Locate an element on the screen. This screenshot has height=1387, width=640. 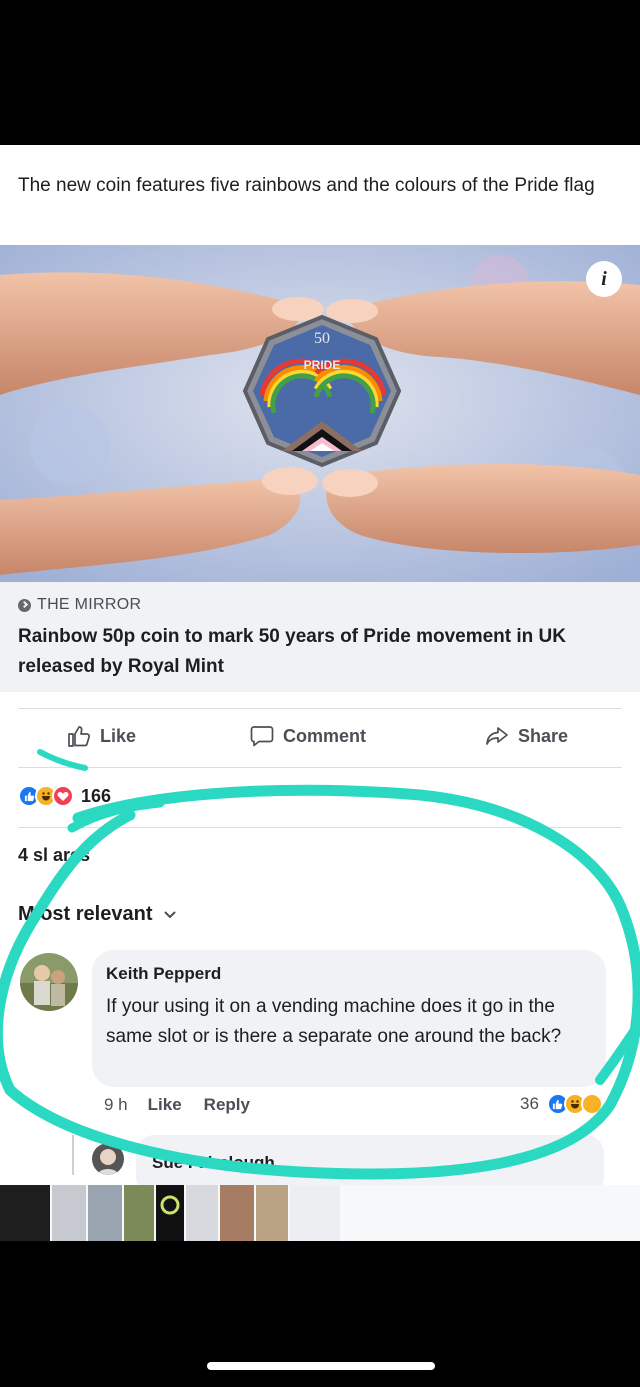
coin-word: PRIDE is located at coordinates (322, 365).